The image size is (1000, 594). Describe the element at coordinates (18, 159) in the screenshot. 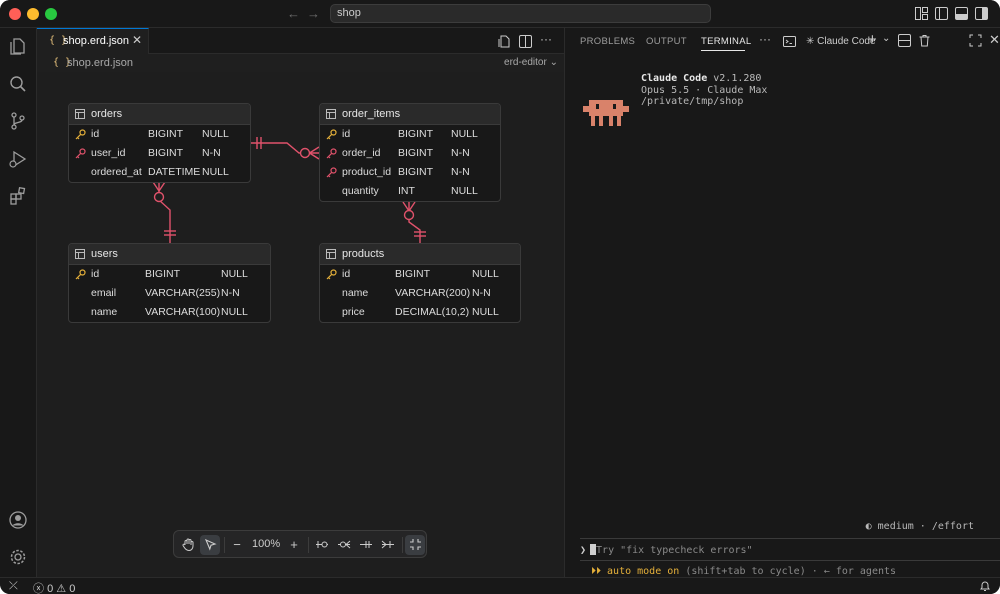

I see `run-debug-icon` at that location.